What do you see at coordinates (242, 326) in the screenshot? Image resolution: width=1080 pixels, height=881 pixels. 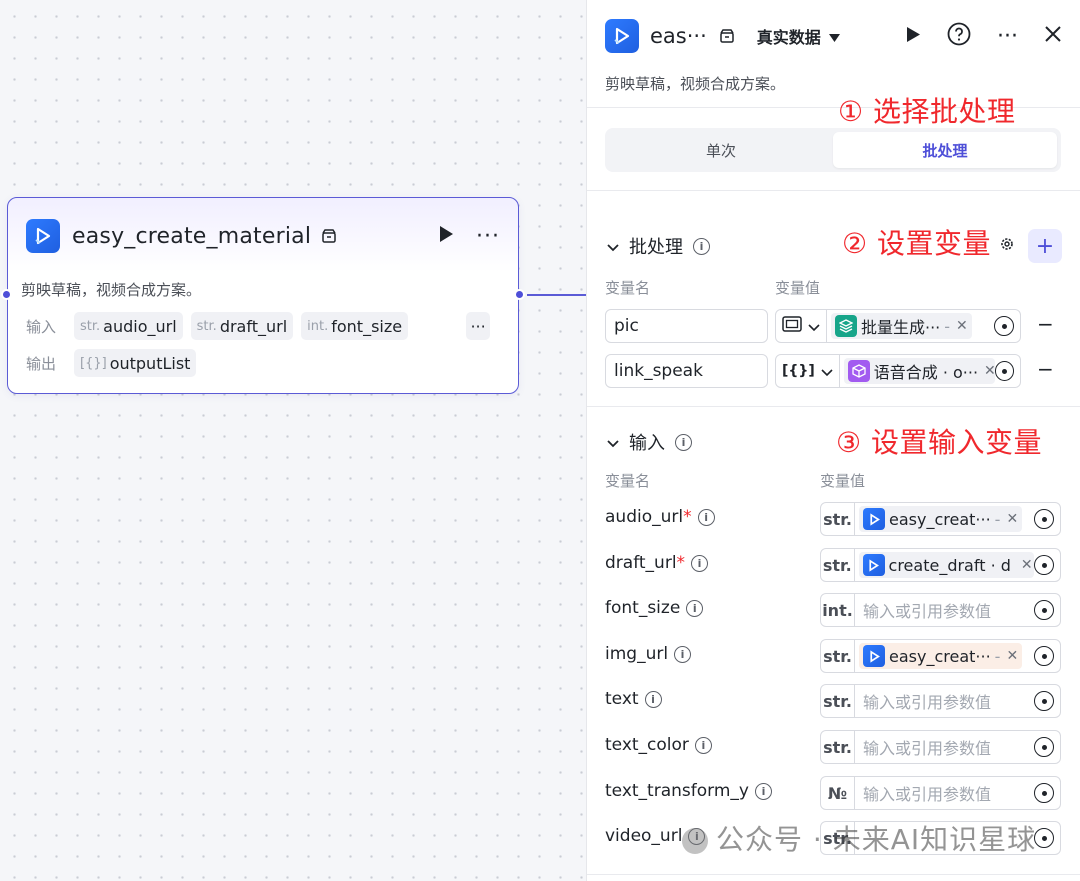 I see `input-chip: str. draft_url` at bounding box center [242, 326].